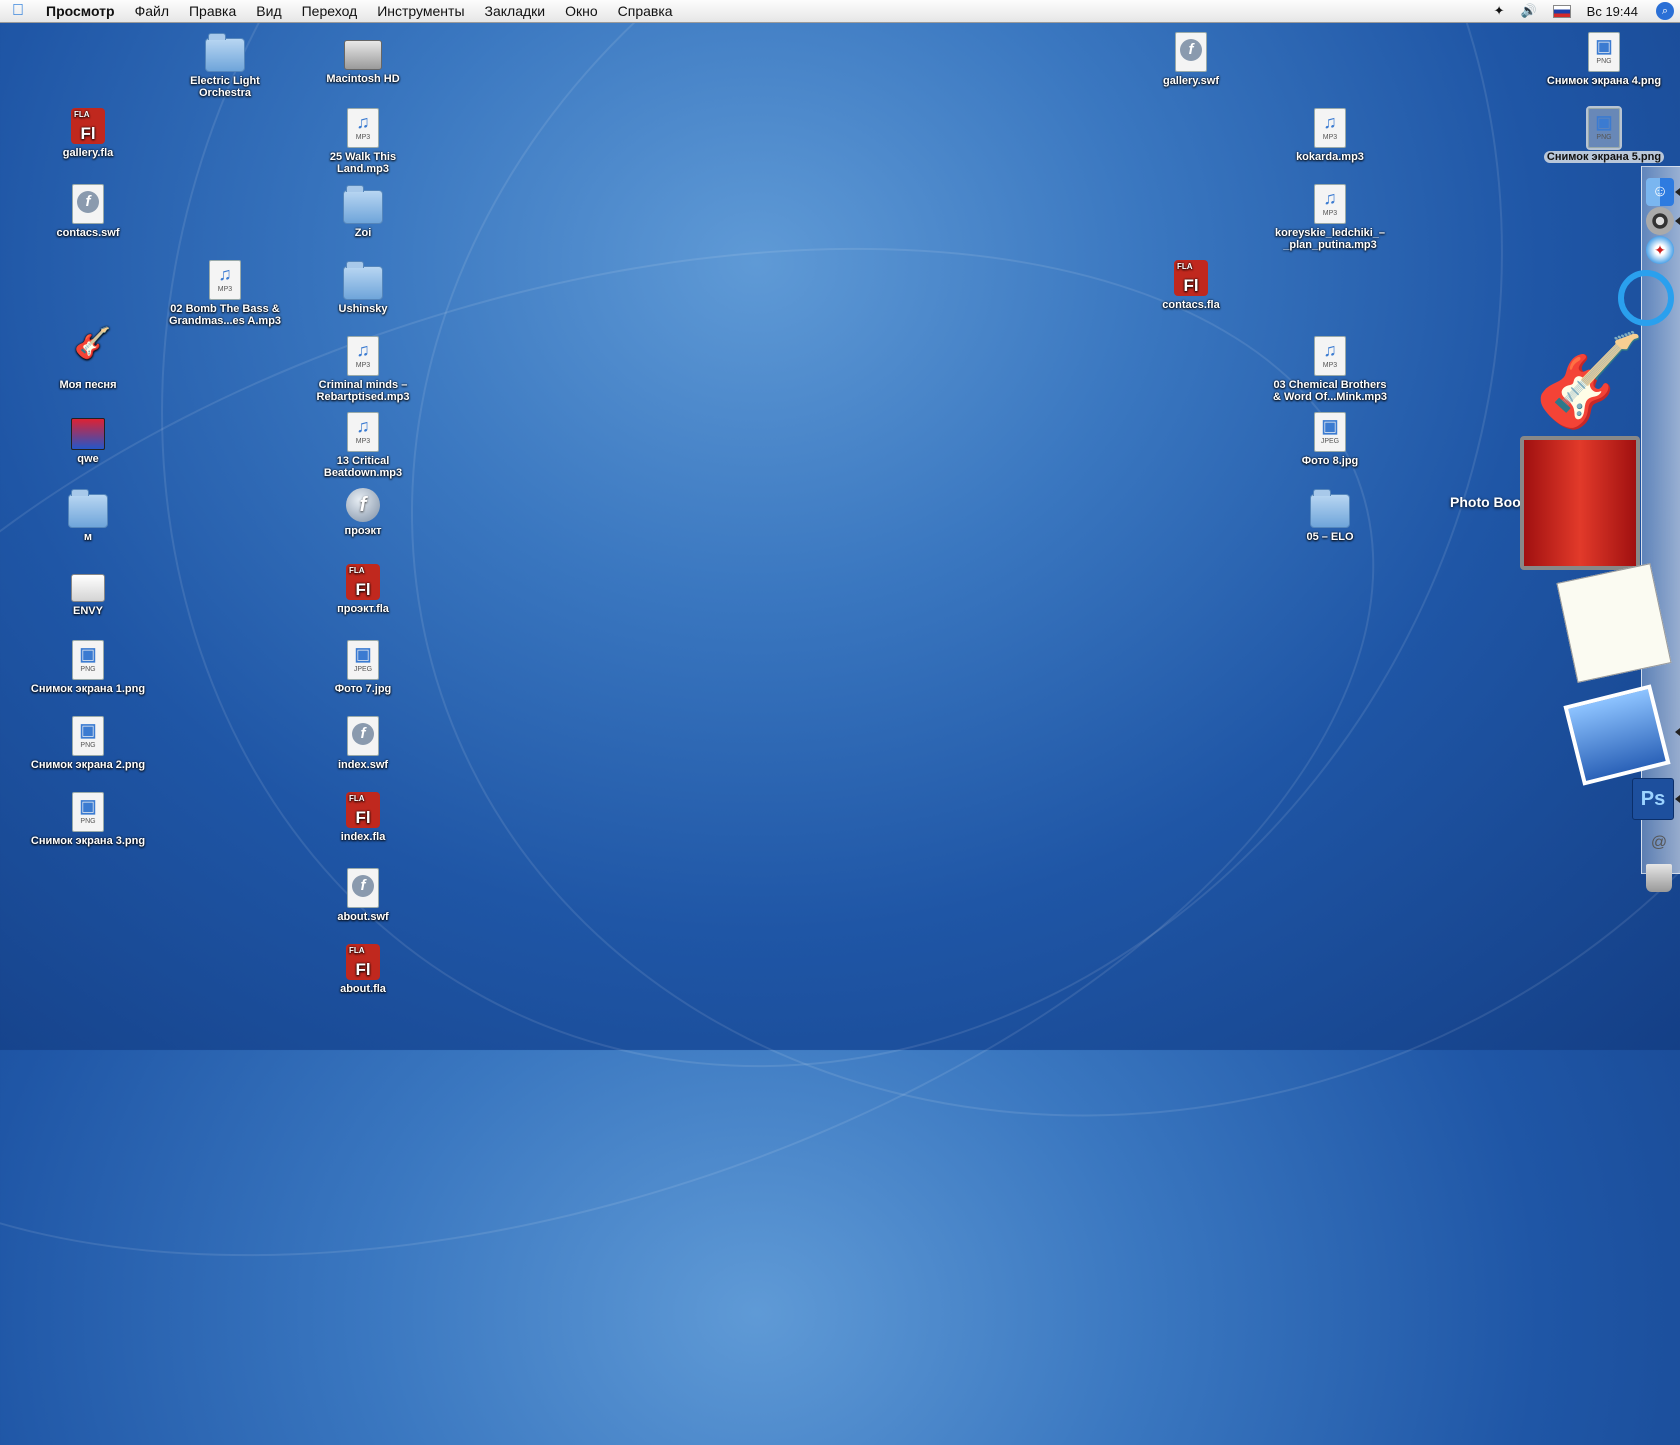  Describe the element at coordinates (363, 589) in the screenshot. I see `desktop-icon: FLA Fl проэкт.fla` at that location.